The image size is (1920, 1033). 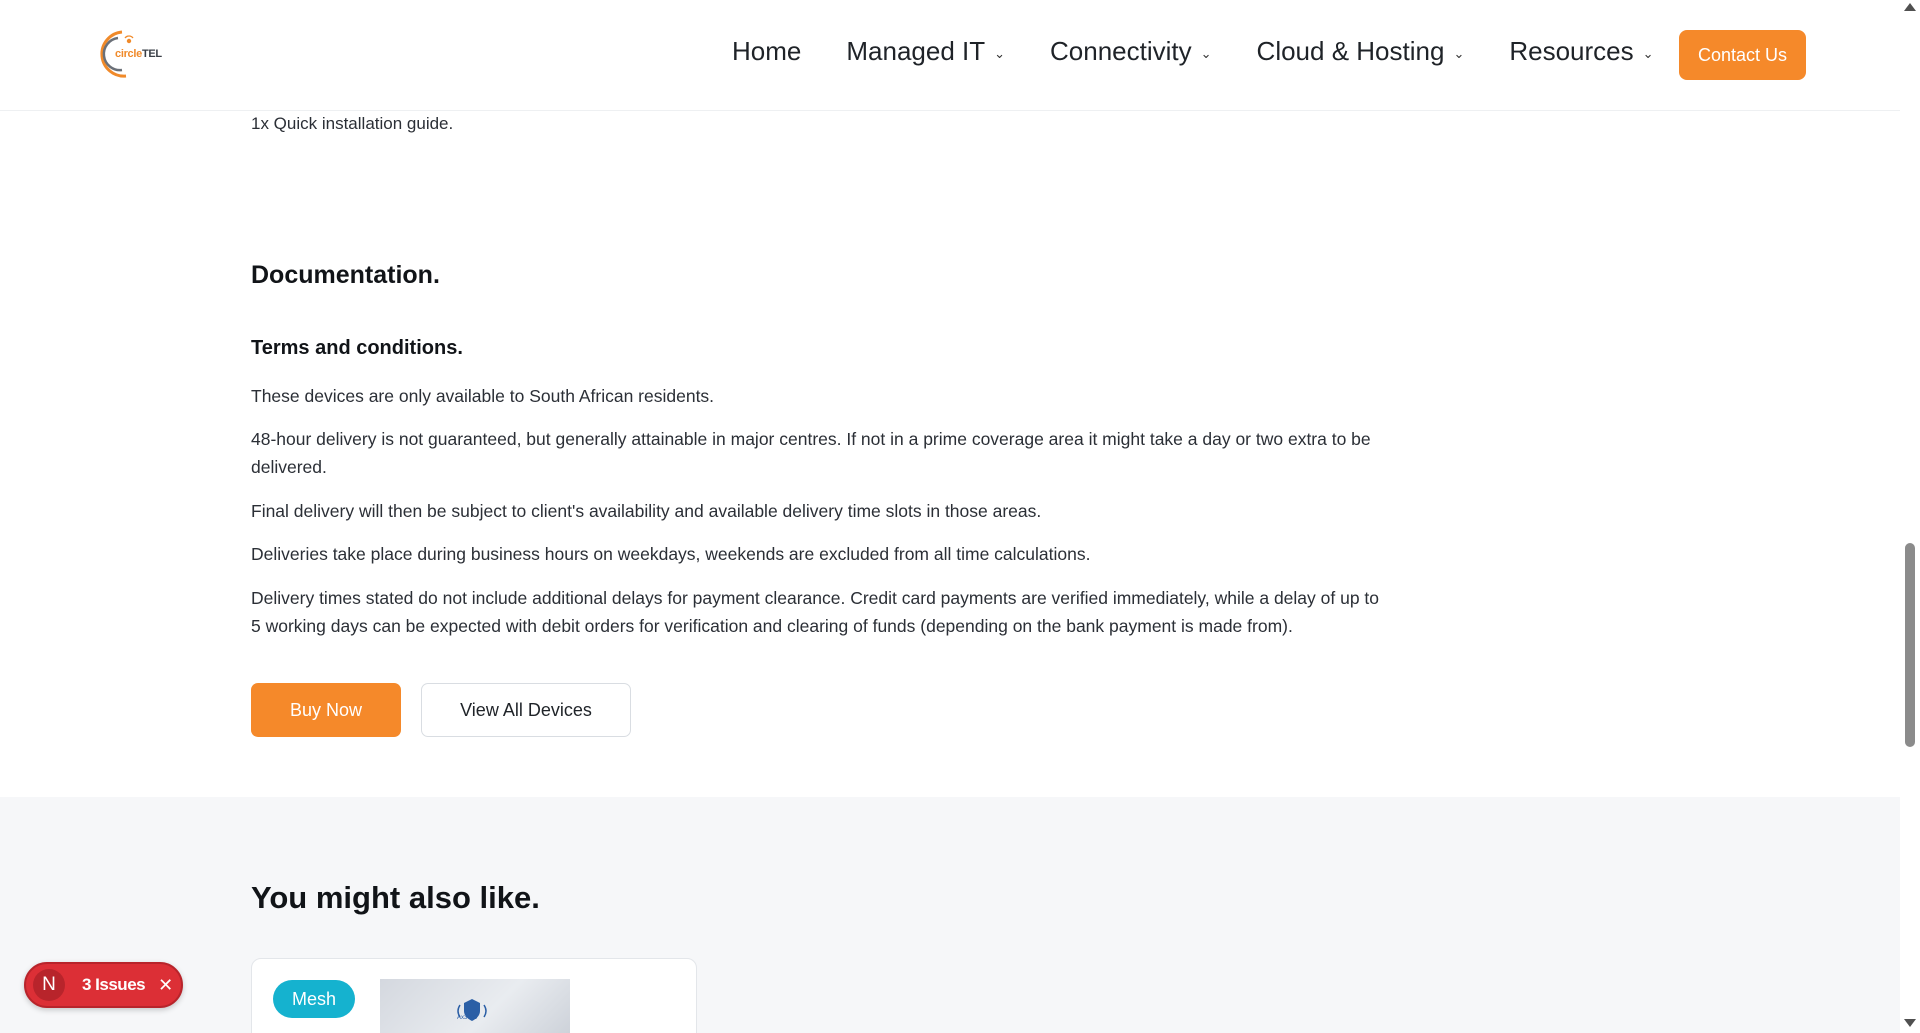 I want to click on nav-resources: Resources ⌄, so click(x=1581, y=51).